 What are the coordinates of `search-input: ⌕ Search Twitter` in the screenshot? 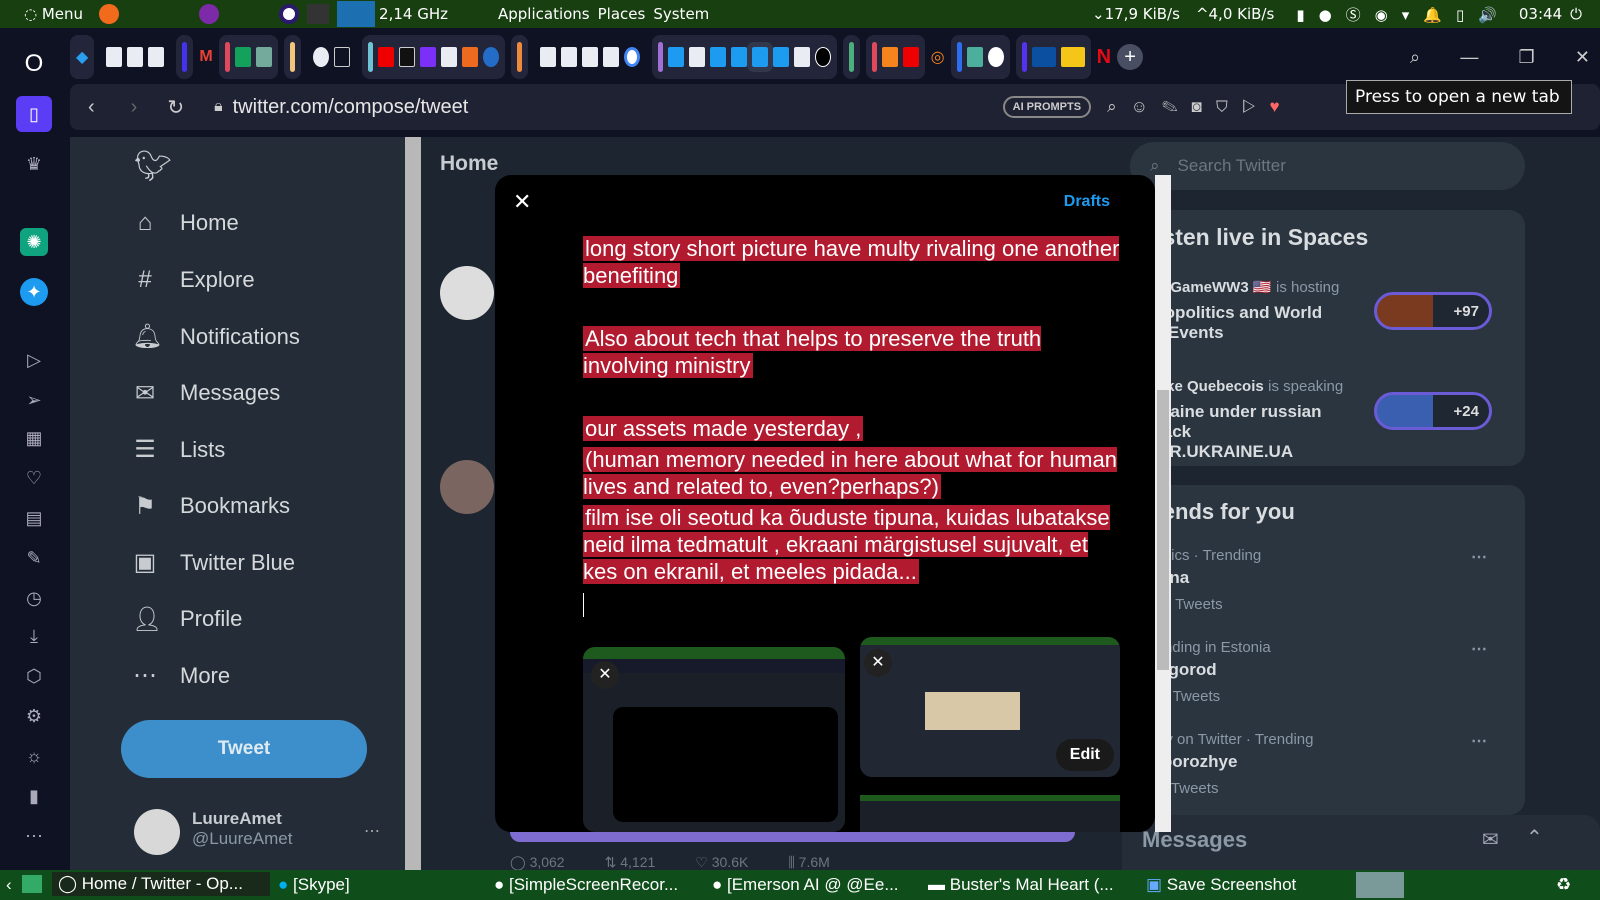 It's located at (1327, 166).